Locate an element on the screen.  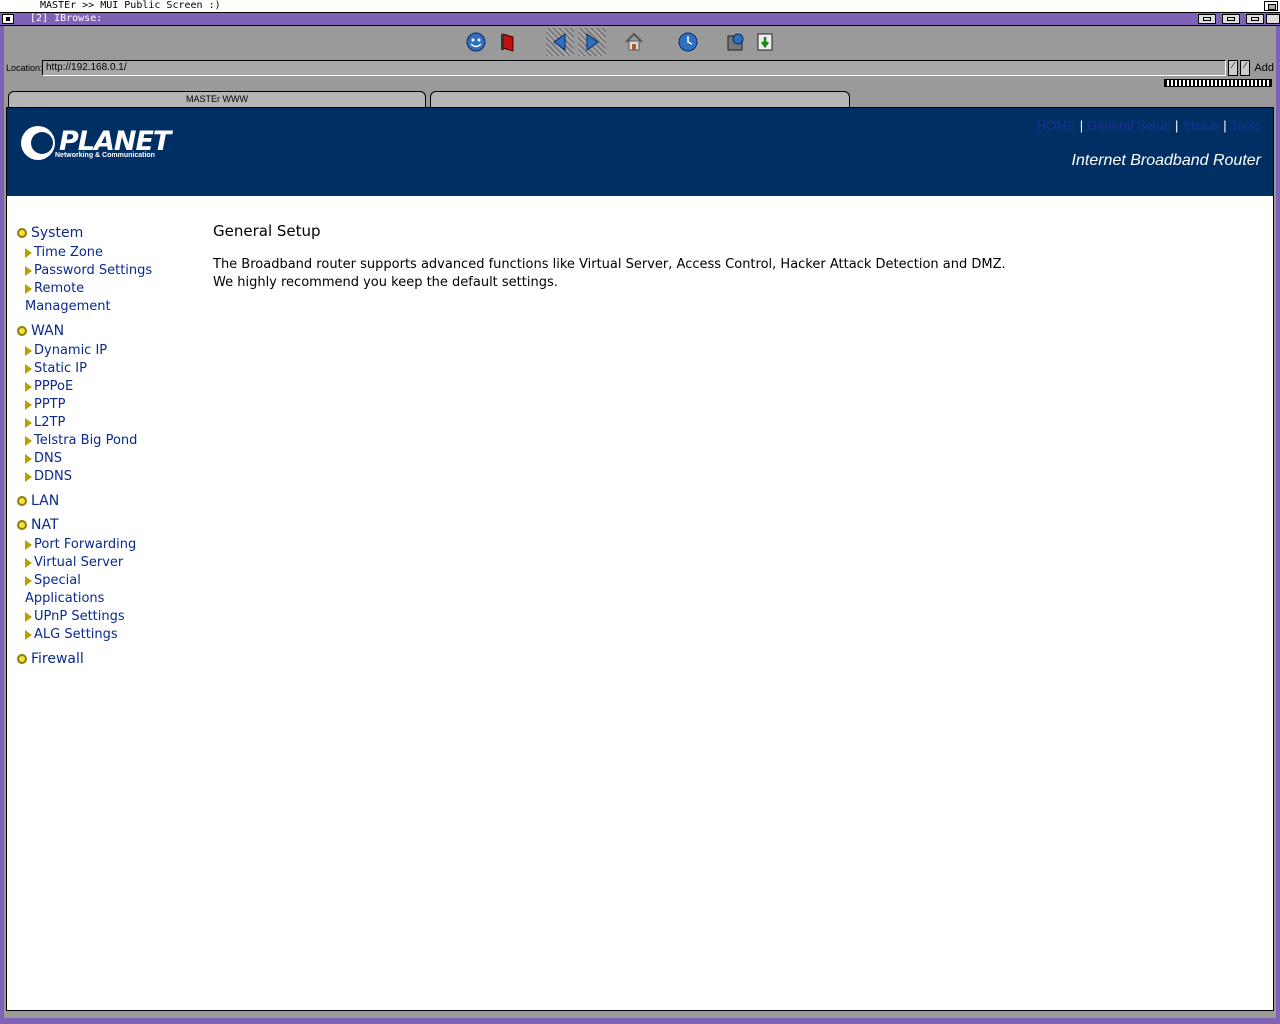
sidebar-category-lan: LAN is located at coordinates (105, 501).